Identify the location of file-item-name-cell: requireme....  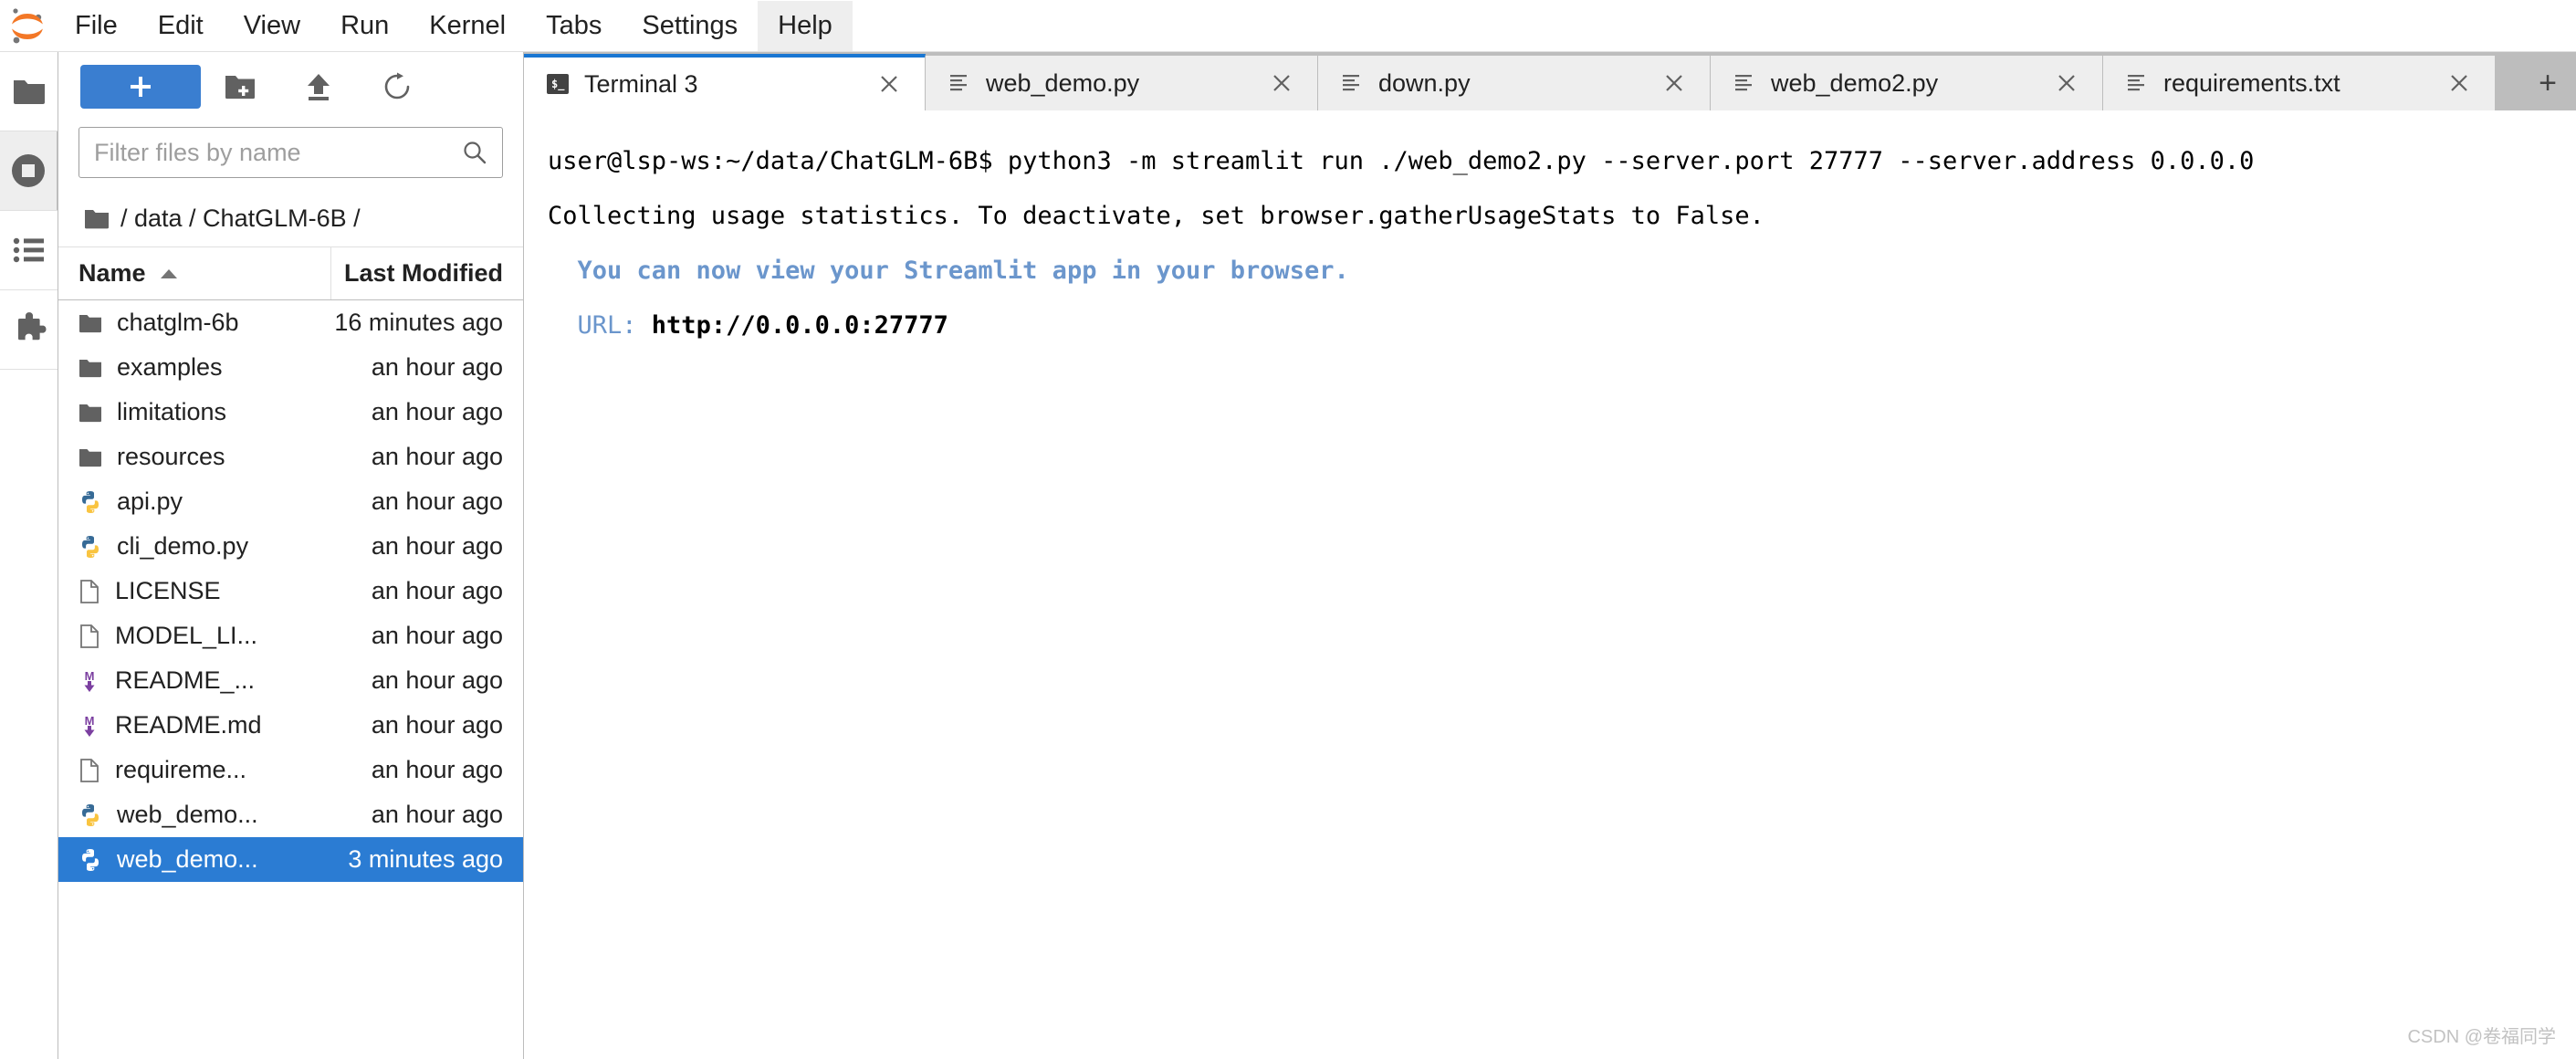
(195, 770).